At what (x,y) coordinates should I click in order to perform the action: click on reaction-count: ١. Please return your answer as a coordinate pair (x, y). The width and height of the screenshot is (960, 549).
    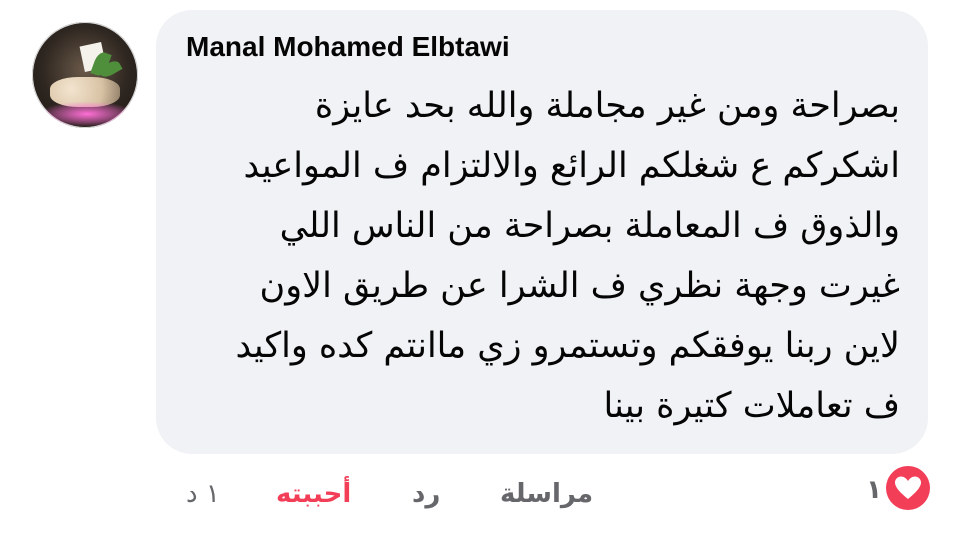
    Looking at the image, I should click on (874, 490).